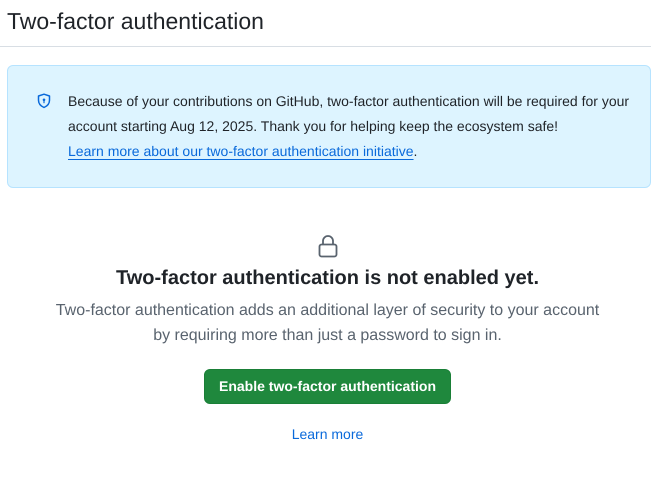  Describe the element at coordinates (327, 323) in the screenshot. I see `empty-state-description: Two-factor authentication adds an additional layer of security to your account by requiring more than just a password to sign in.` at that location.